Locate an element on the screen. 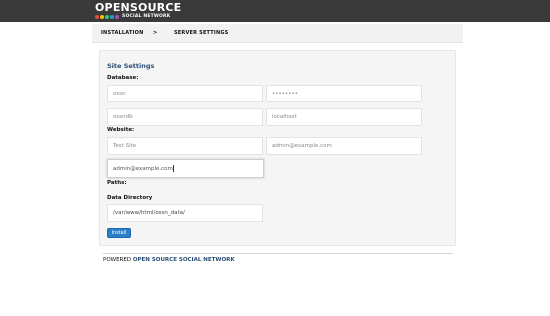 This screenshot has width=550, height=316. site-name-input: Test Site is located at coordinates (185, 146).